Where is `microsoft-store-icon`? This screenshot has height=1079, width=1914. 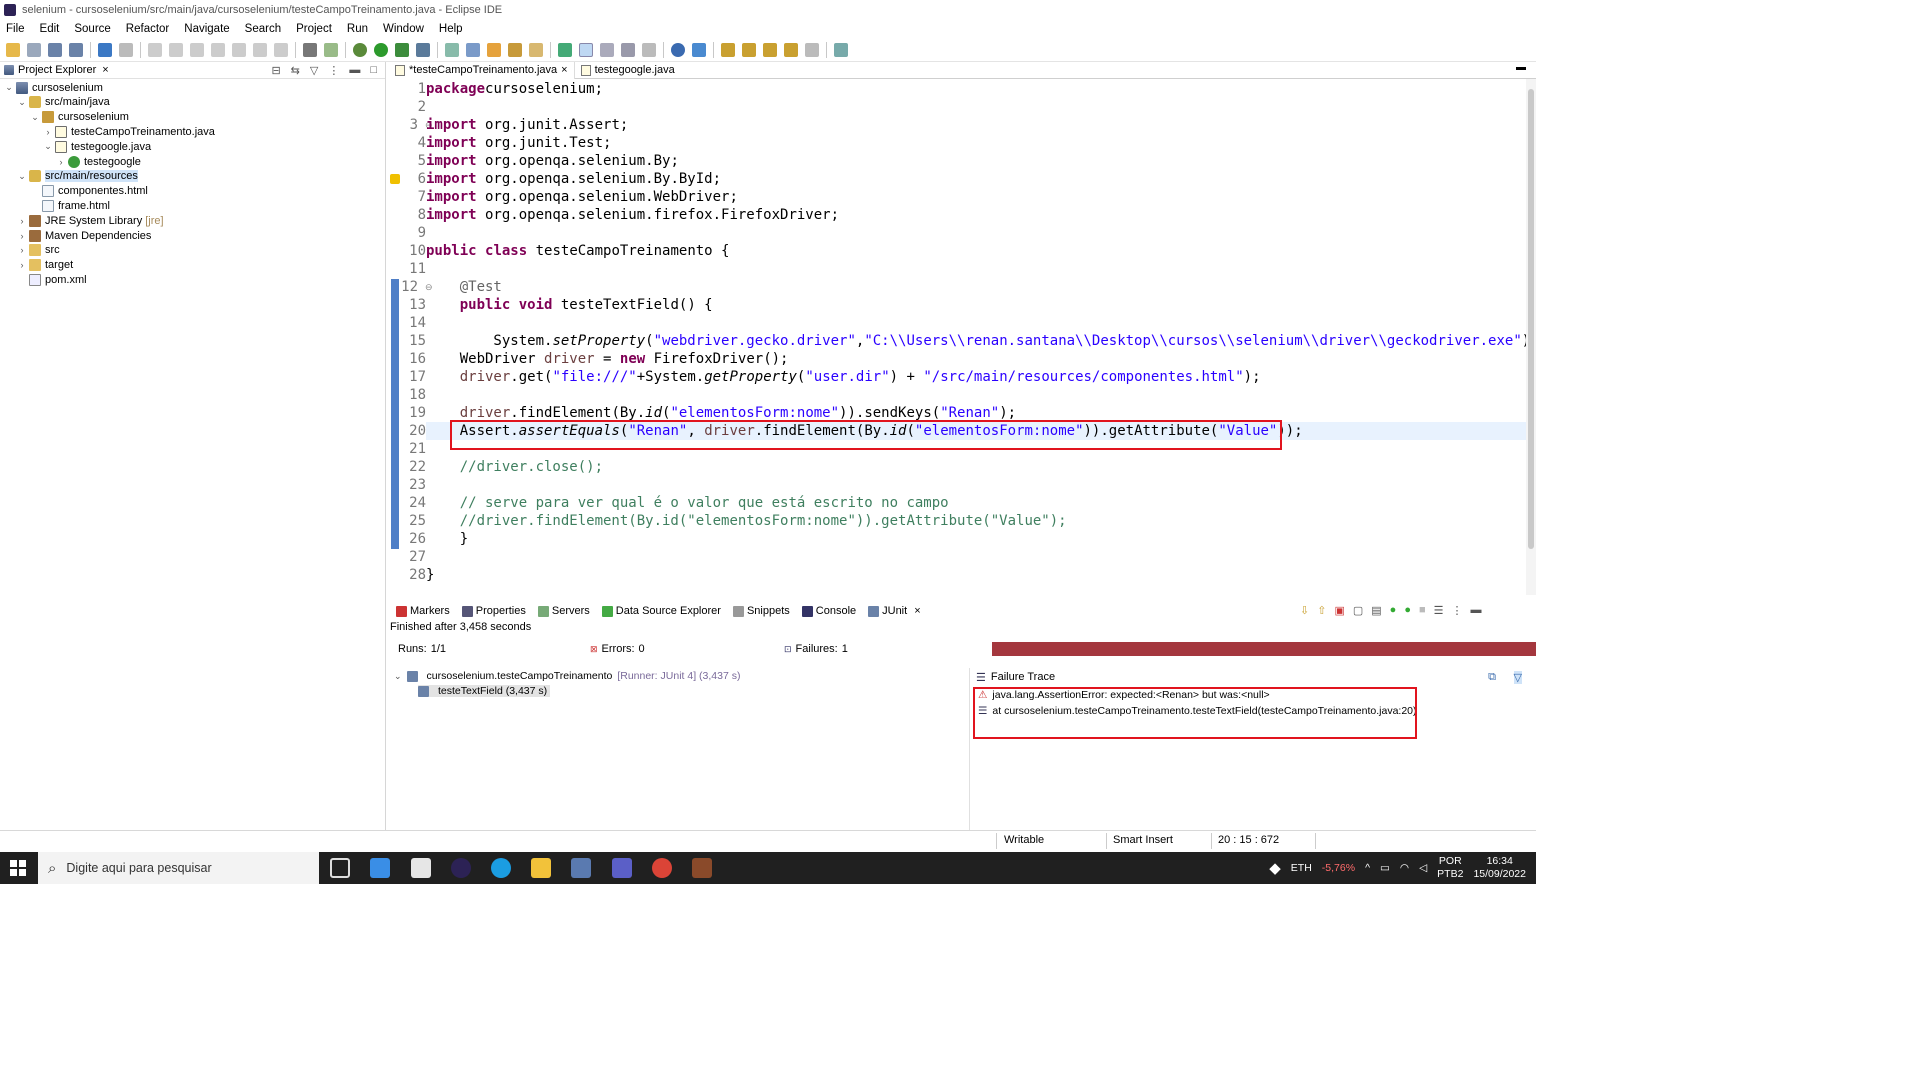 microsoft-store-icon is located at coordinates (380, 868).